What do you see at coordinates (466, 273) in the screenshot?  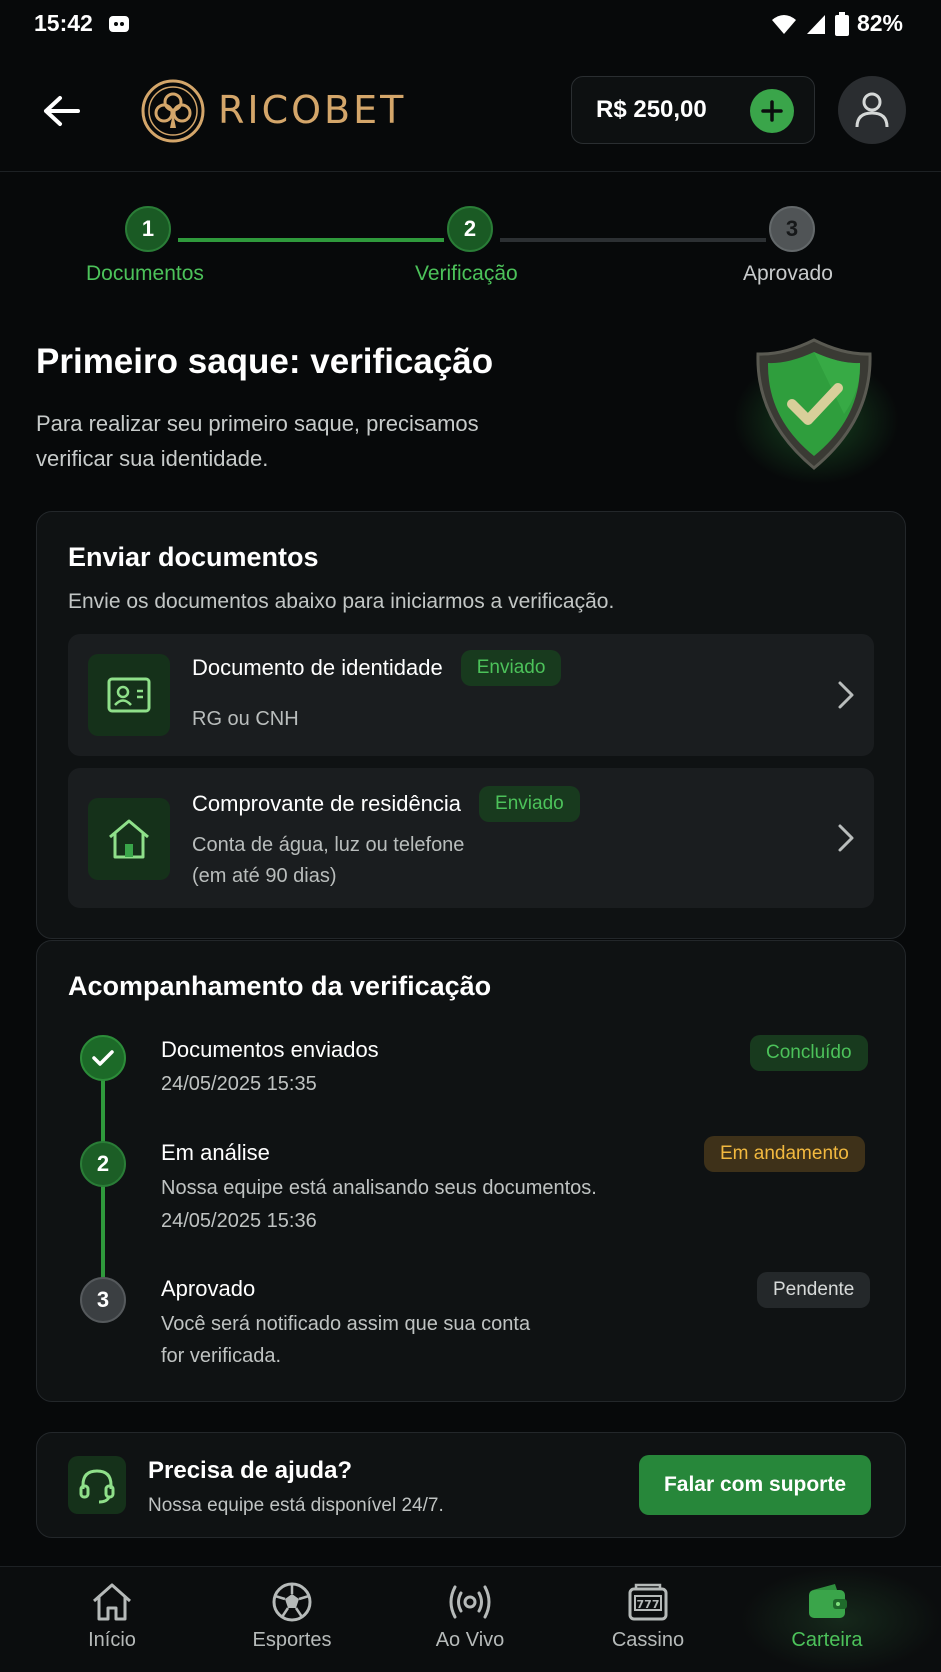 I see `step-2-label: Verificação` at bounding box center [466, 273].